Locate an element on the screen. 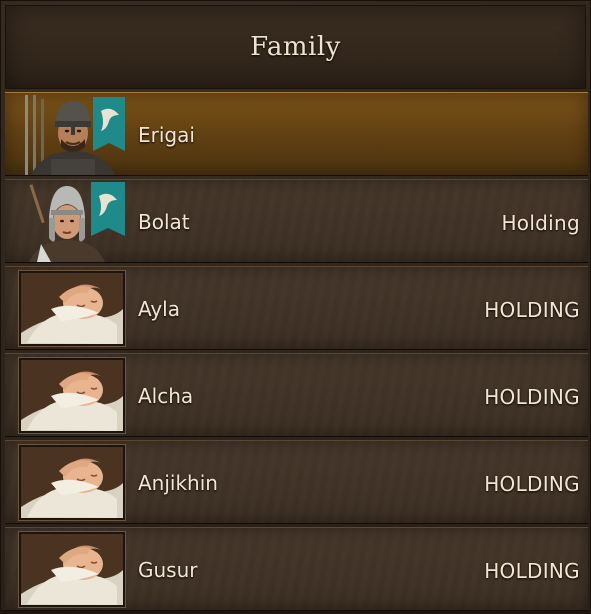 The width and height of the screenshot is (591, 614). family-title: Family is located at coordinates (295, 47).